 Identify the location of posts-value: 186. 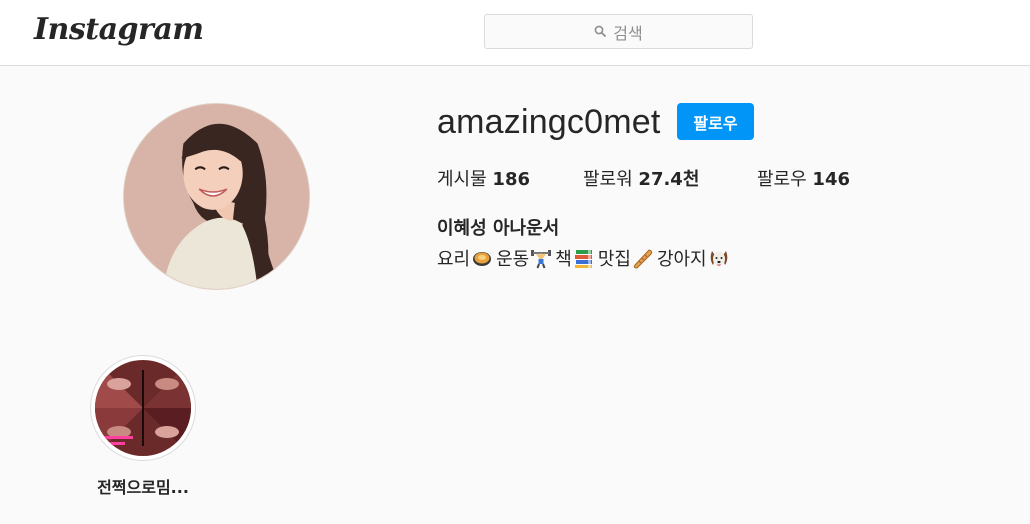
(511, 179).